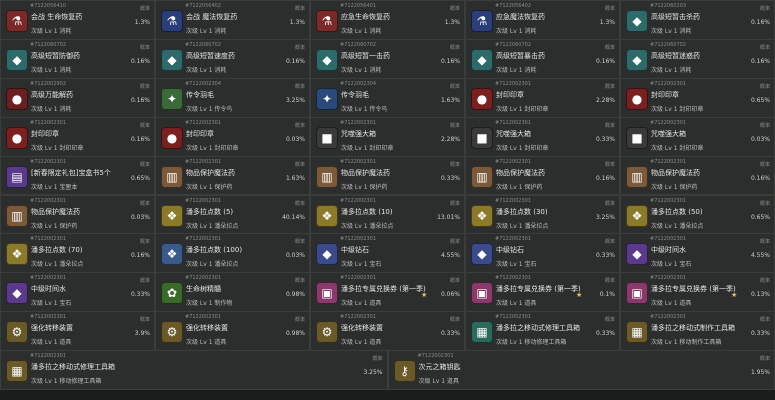  What do you see at coordinates (172, 21) in the screenshot?
I see `flask-blue-icon: ⚗` at bounding box center [172, 21].